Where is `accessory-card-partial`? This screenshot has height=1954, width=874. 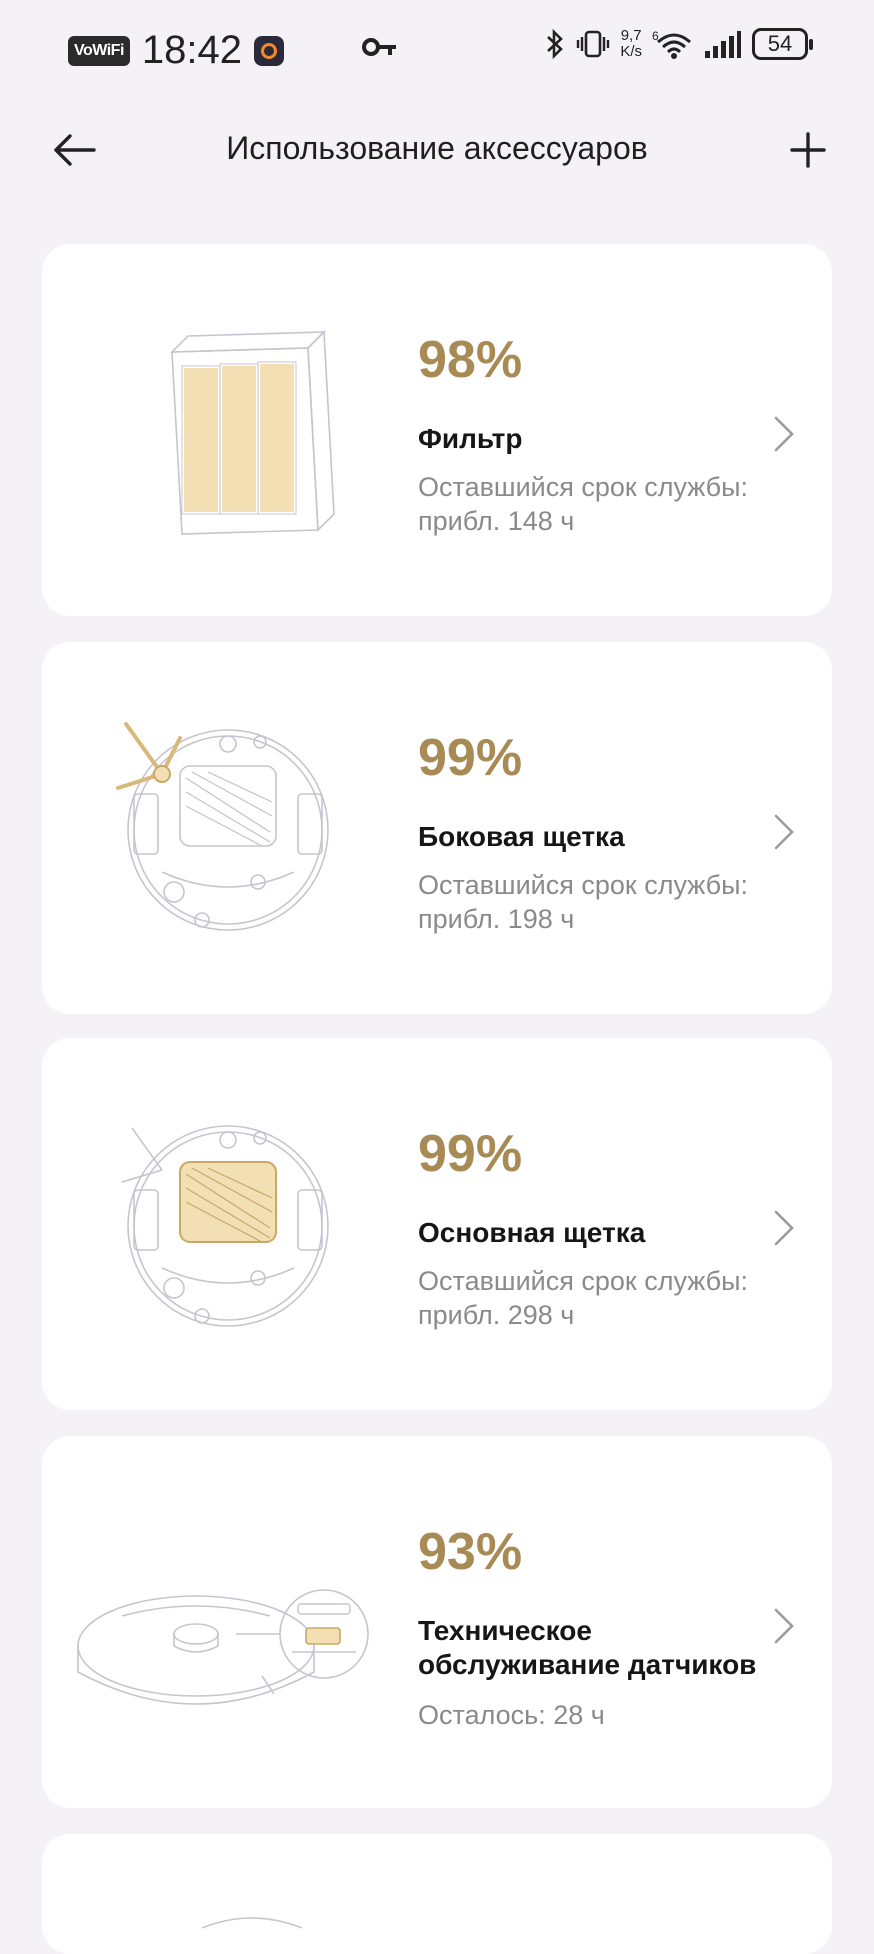 accessory-card-partial is located at coordinates (437, 1894).